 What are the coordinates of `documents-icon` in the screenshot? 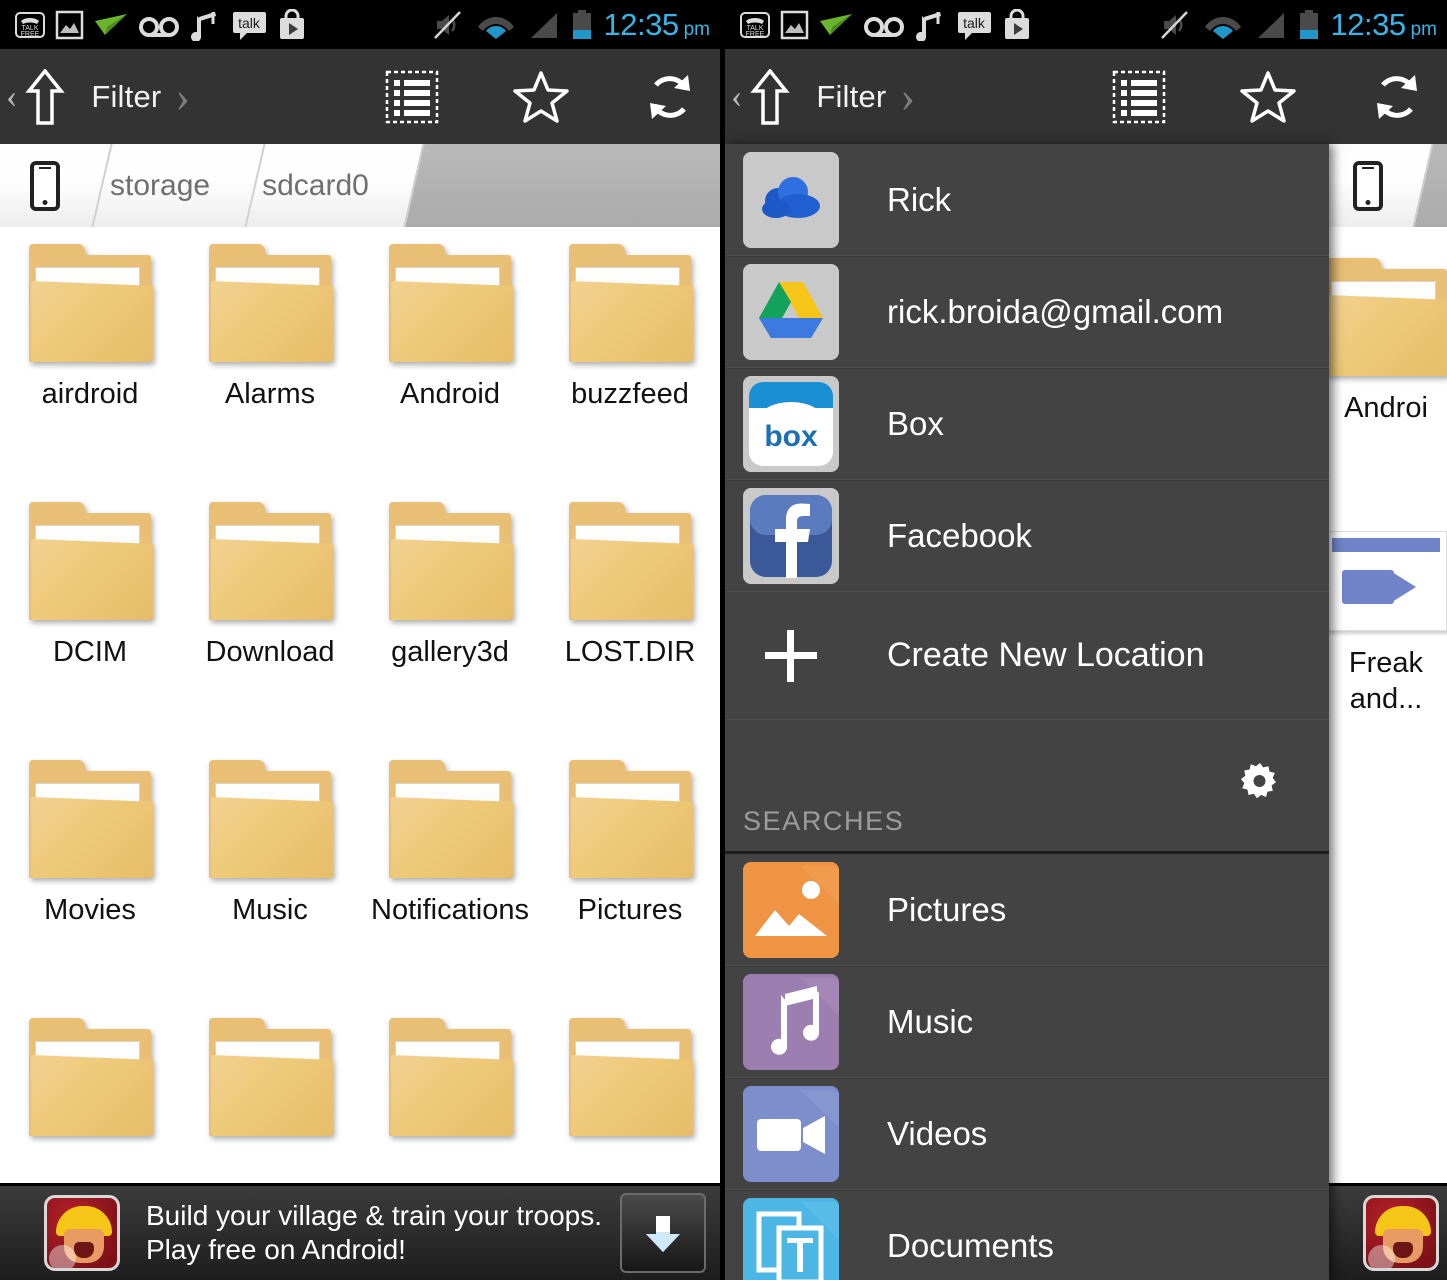 It's located at (791, 1239).